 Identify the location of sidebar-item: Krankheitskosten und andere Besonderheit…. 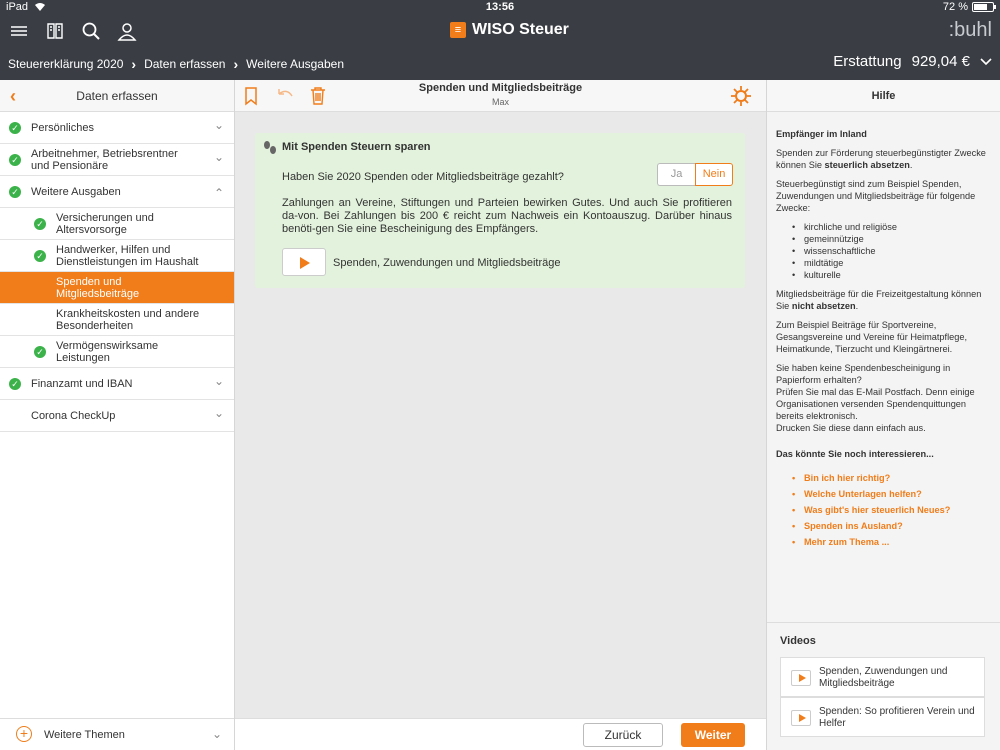
(117, 320).